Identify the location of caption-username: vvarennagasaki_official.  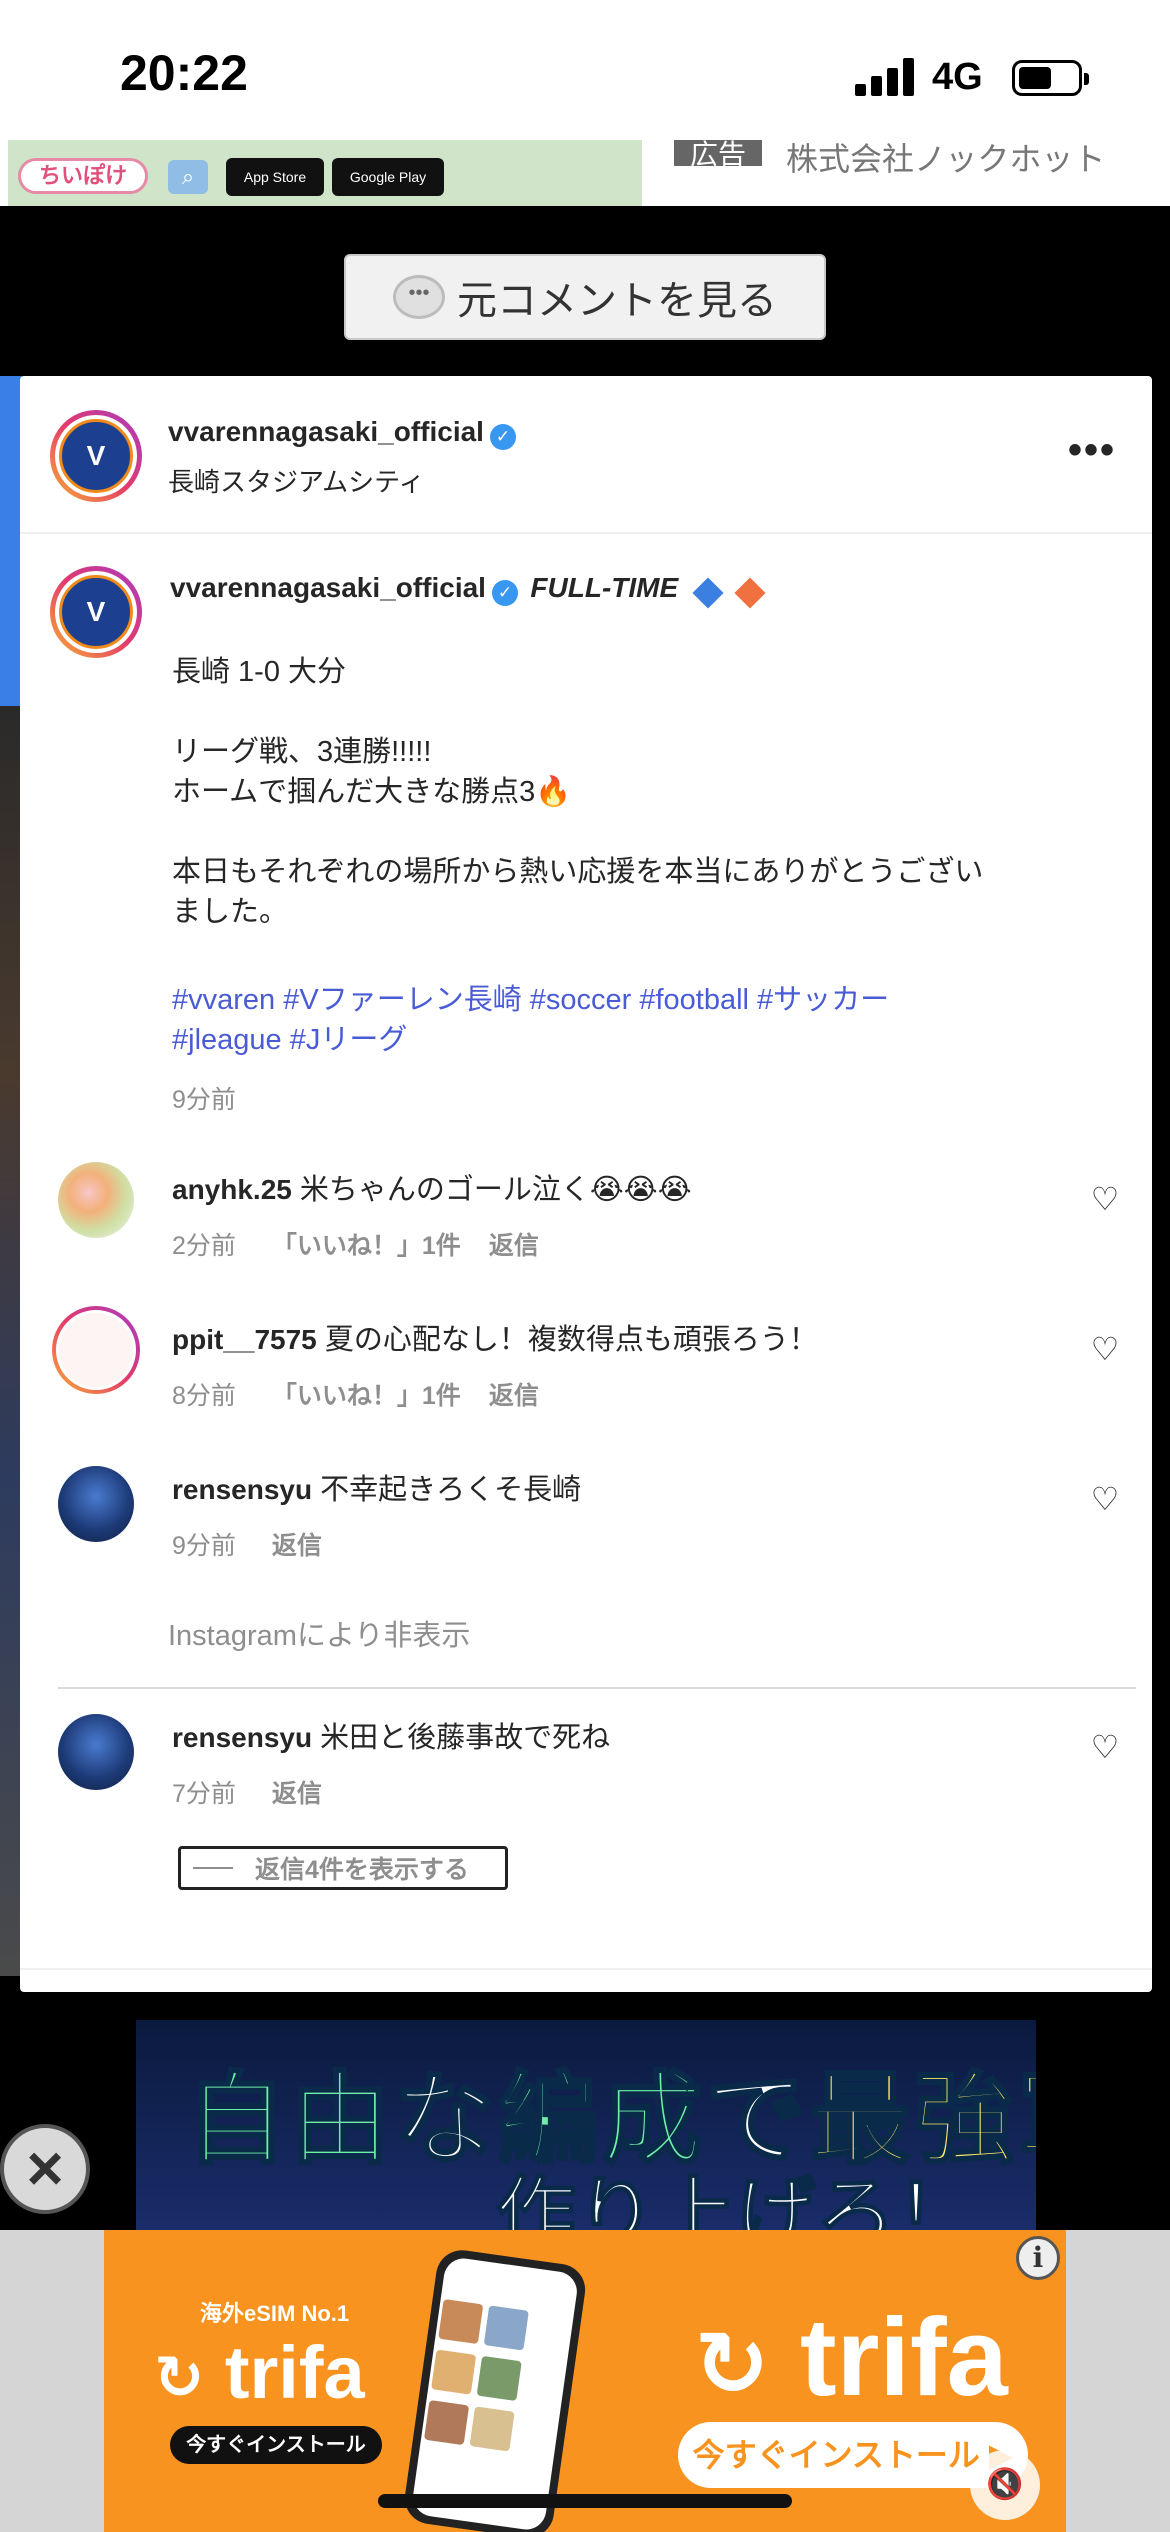
(328, 587).